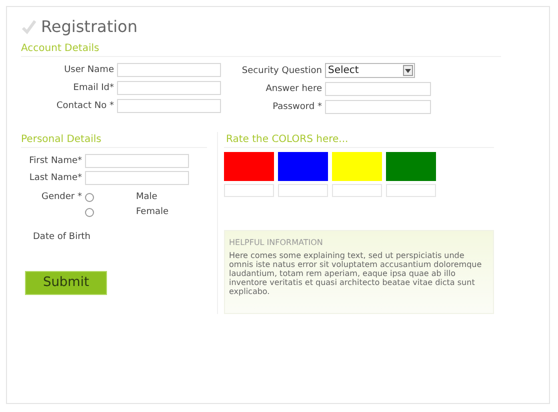 The height and width of the screenshot is (412, 558). What do you see at coordinates (85, 106) in the screenshot?
I see `field-label: Contact No *` at bounding box center [85, 106].